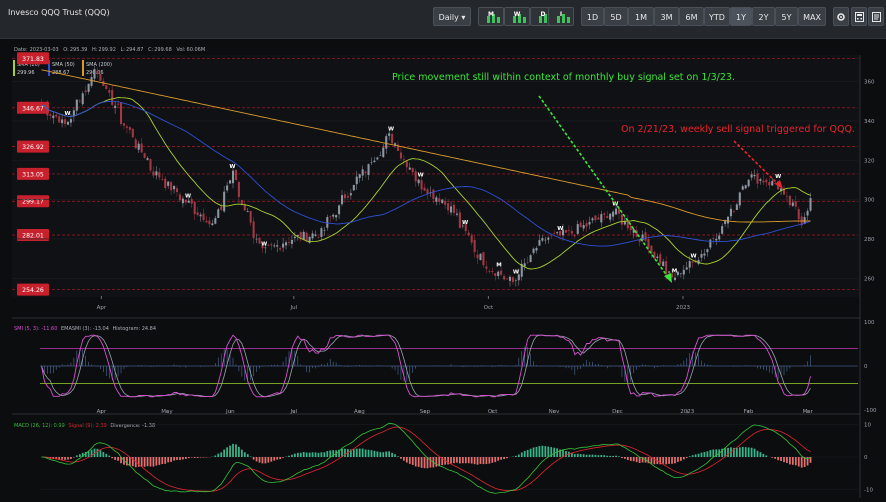  I want to click on range-1d-button: 1D, so click(592, 16).